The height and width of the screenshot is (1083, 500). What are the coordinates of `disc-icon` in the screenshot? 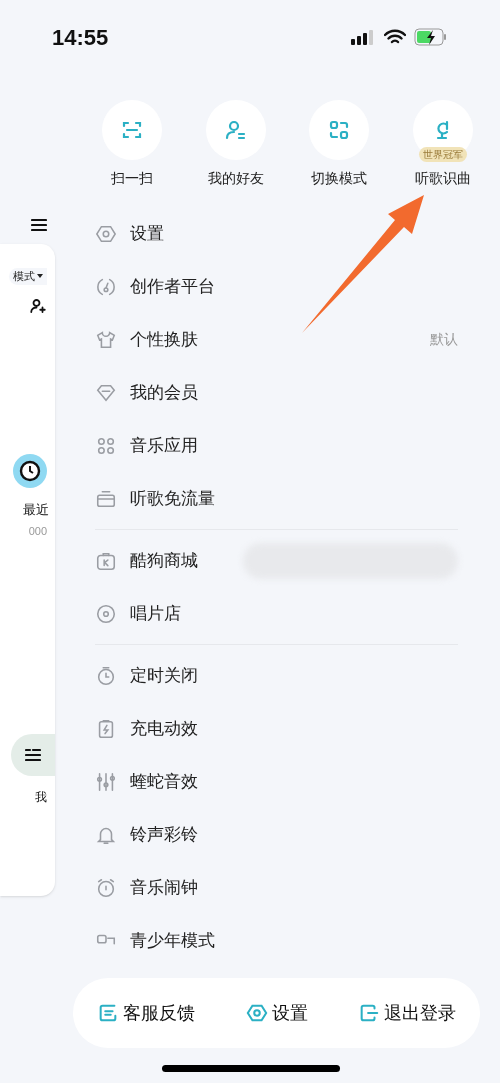 It's located at (106, 613).